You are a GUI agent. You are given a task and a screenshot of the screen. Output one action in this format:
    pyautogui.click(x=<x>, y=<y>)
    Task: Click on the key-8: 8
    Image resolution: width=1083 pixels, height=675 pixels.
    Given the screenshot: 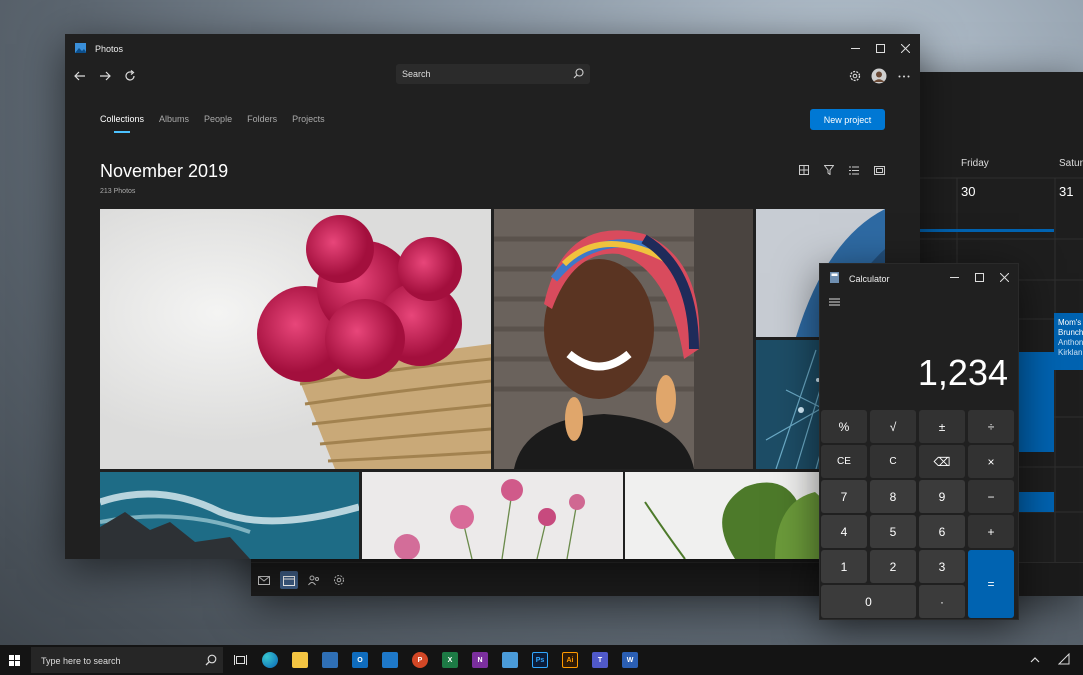 What is the action you would take?
    pyautogui.click(x=893, y=496)
    